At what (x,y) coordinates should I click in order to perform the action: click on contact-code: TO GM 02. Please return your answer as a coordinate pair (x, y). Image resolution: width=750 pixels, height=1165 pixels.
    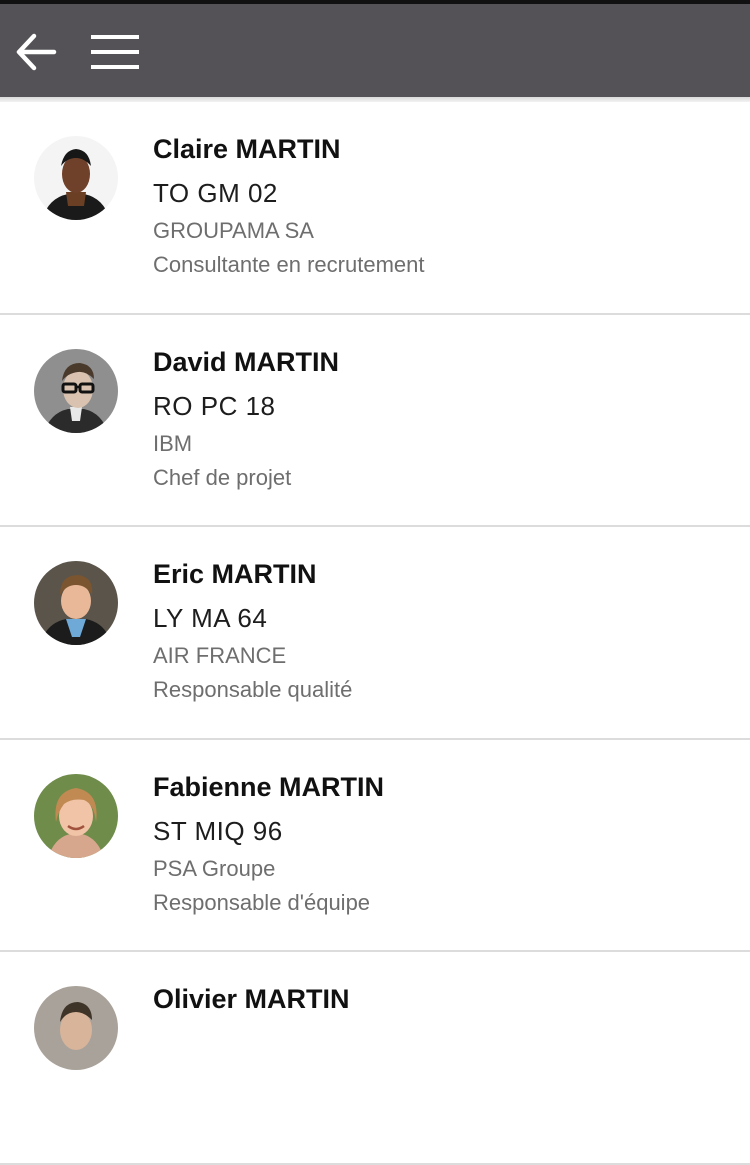
    Looking at the image, I should click on (215, 193).